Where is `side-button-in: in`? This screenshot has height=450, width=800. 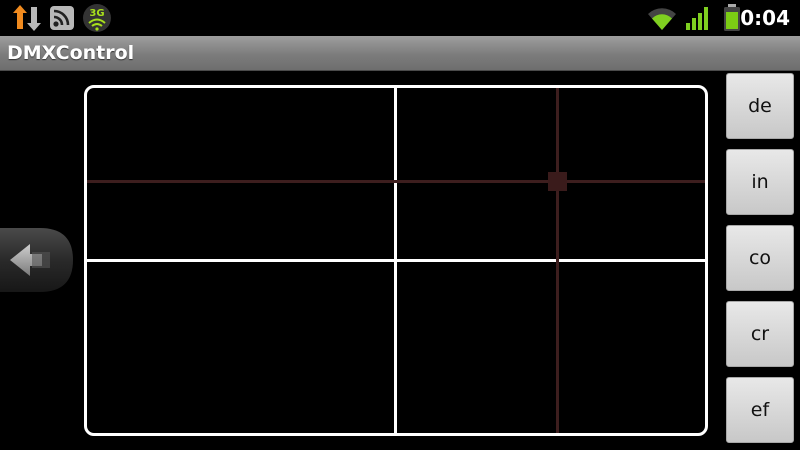
side-button-in: in is located at coordinates (760, 182).